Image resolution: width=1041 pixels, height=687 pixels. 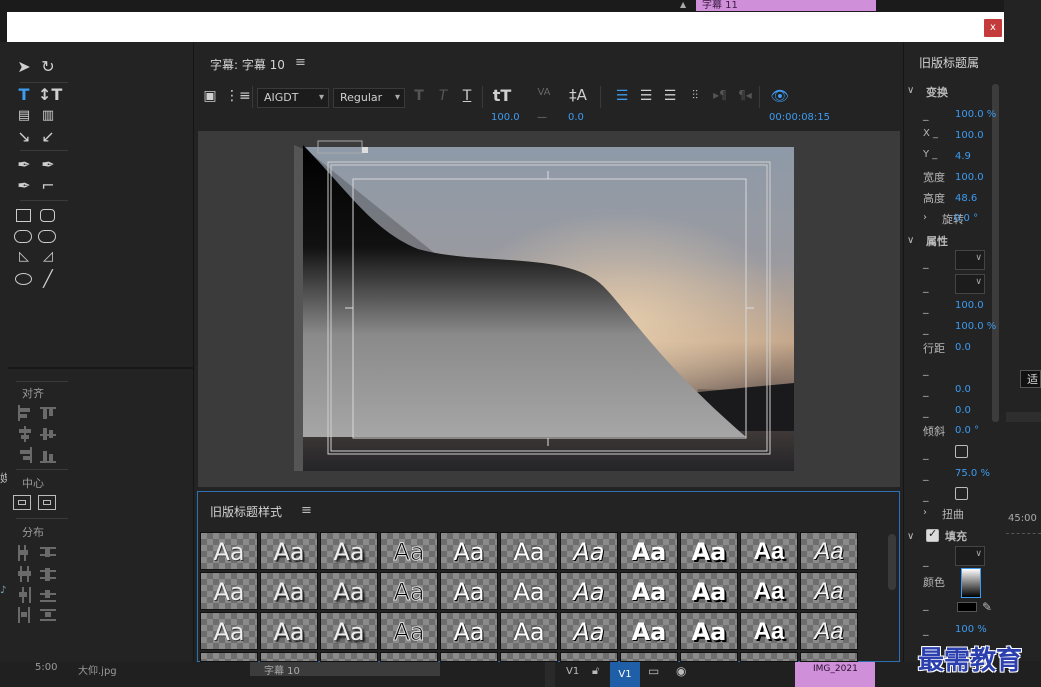 I want to click on rounded-corner-tool-icon, so click(x=47, y=236).